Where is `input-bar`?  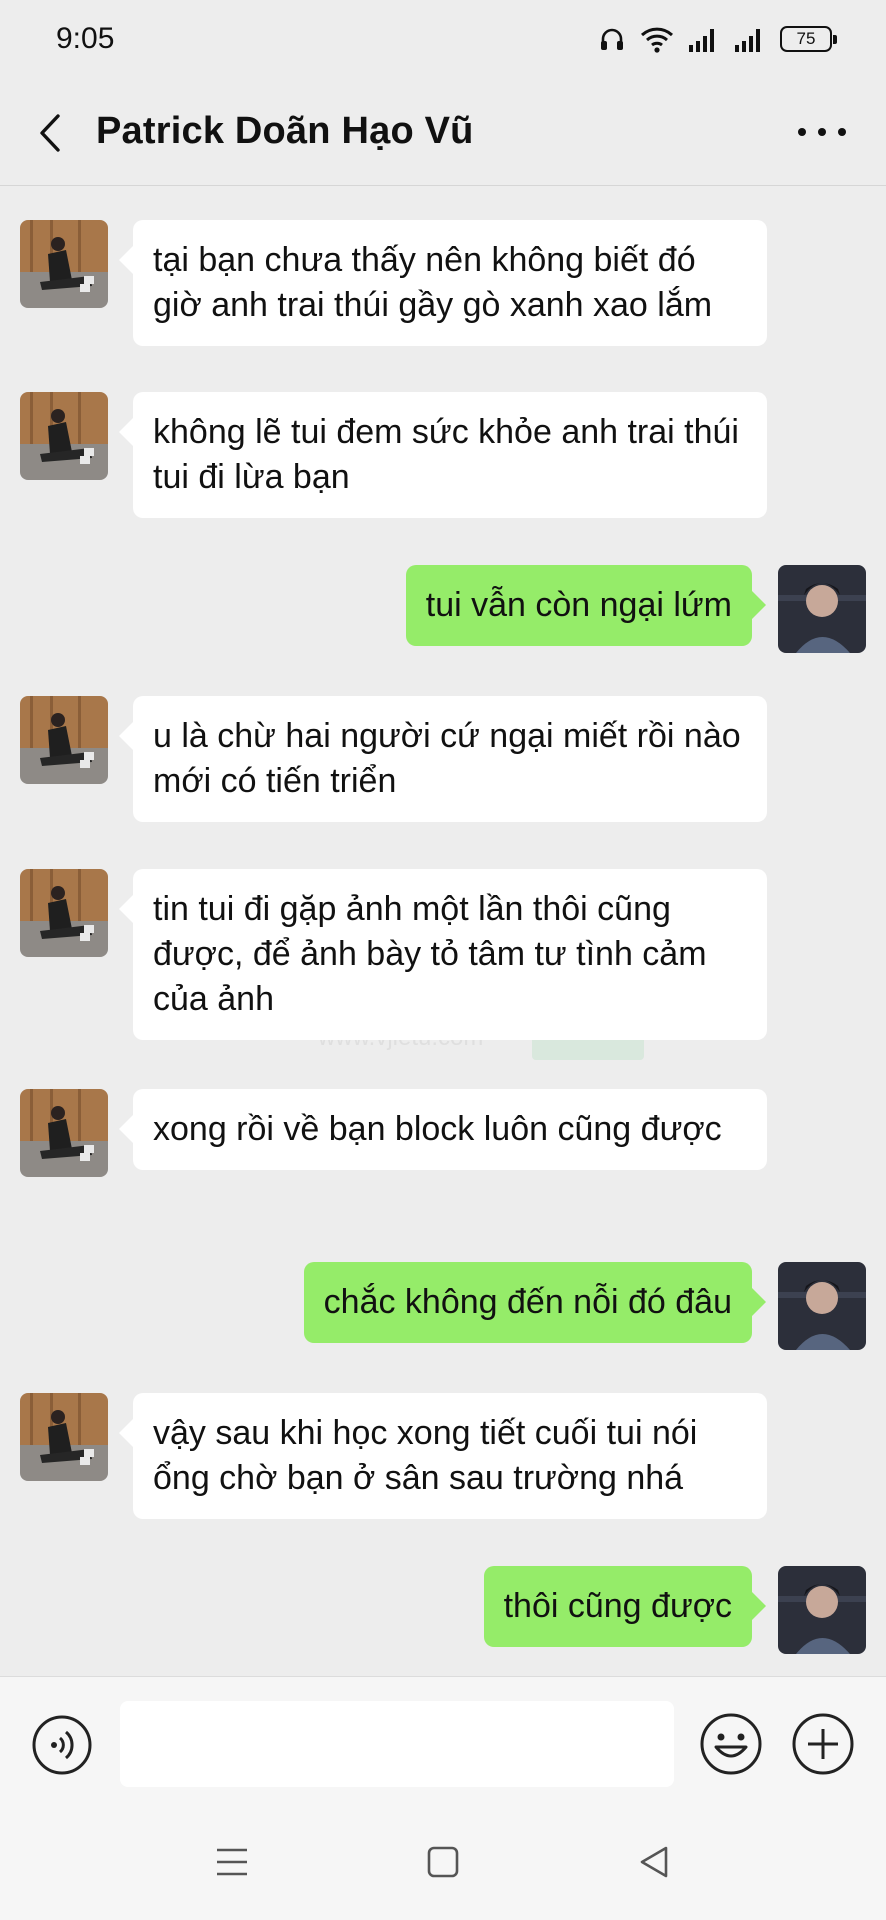 input-bar is located at coordinates (443, 1743).